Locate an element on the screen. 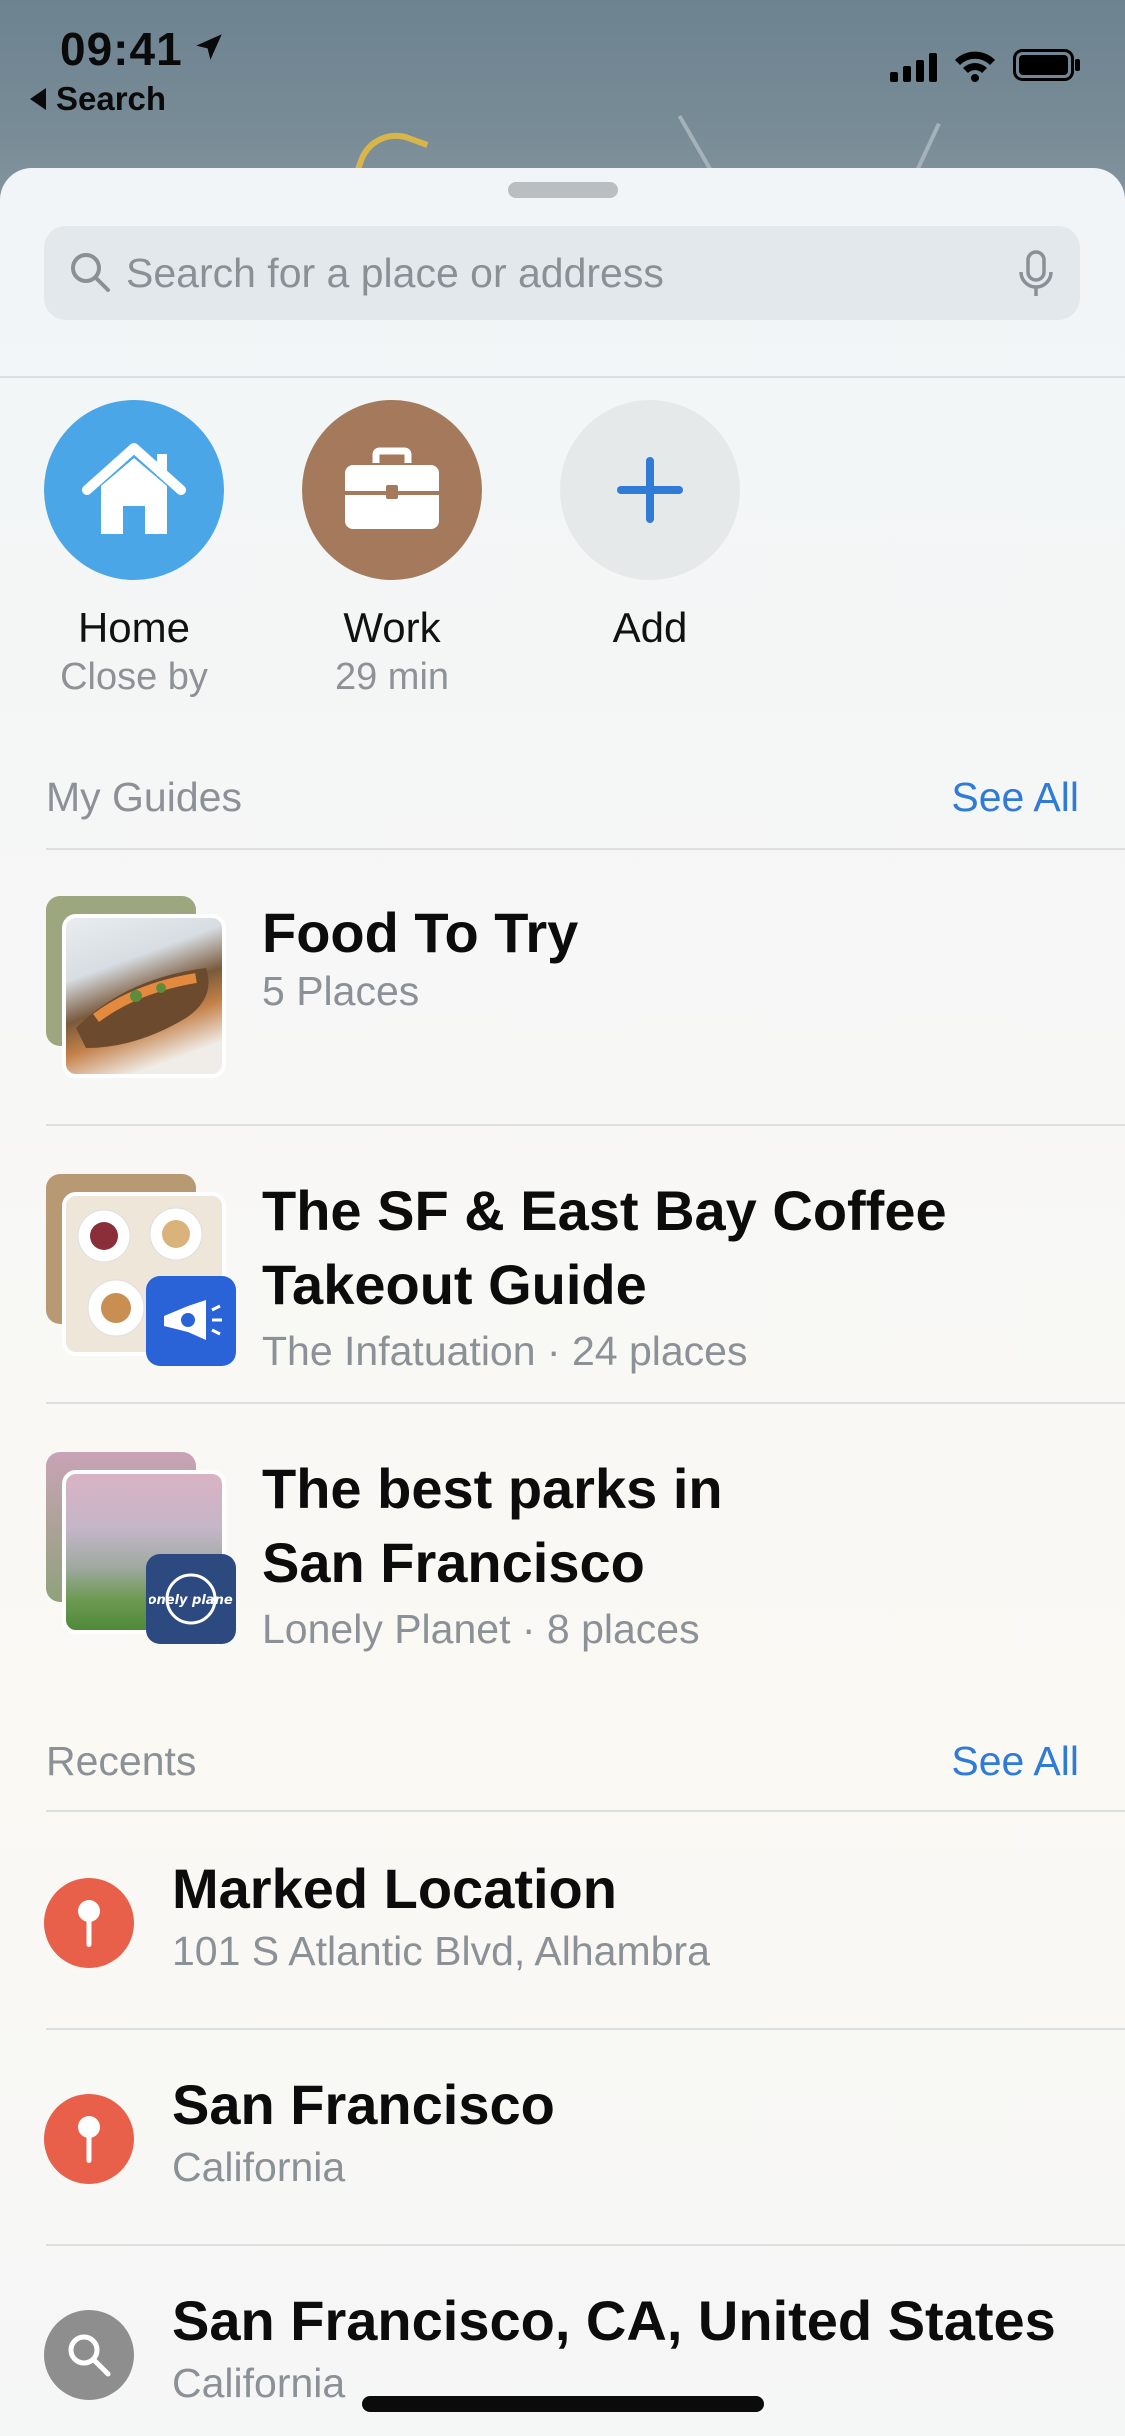 This screenshot has height=2436, width=1125. search-input: Search for a place or address is located at coordinates (562, 273).